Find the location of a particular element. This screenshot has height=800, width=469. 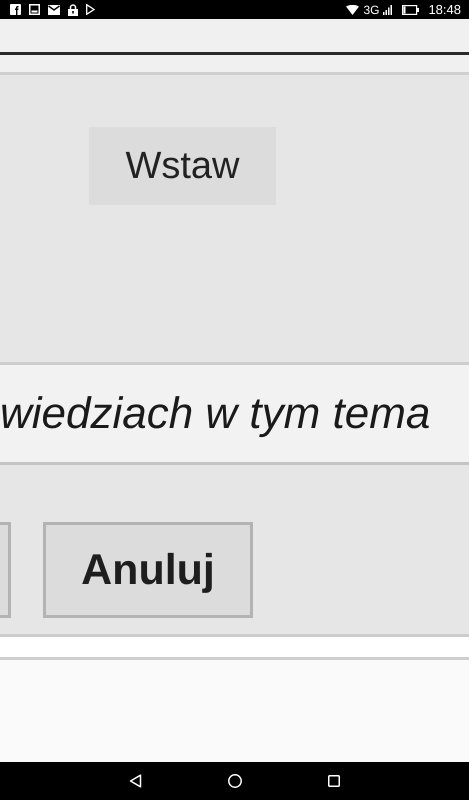

insert-button: Wstaw is located at coordinates (182, 166).